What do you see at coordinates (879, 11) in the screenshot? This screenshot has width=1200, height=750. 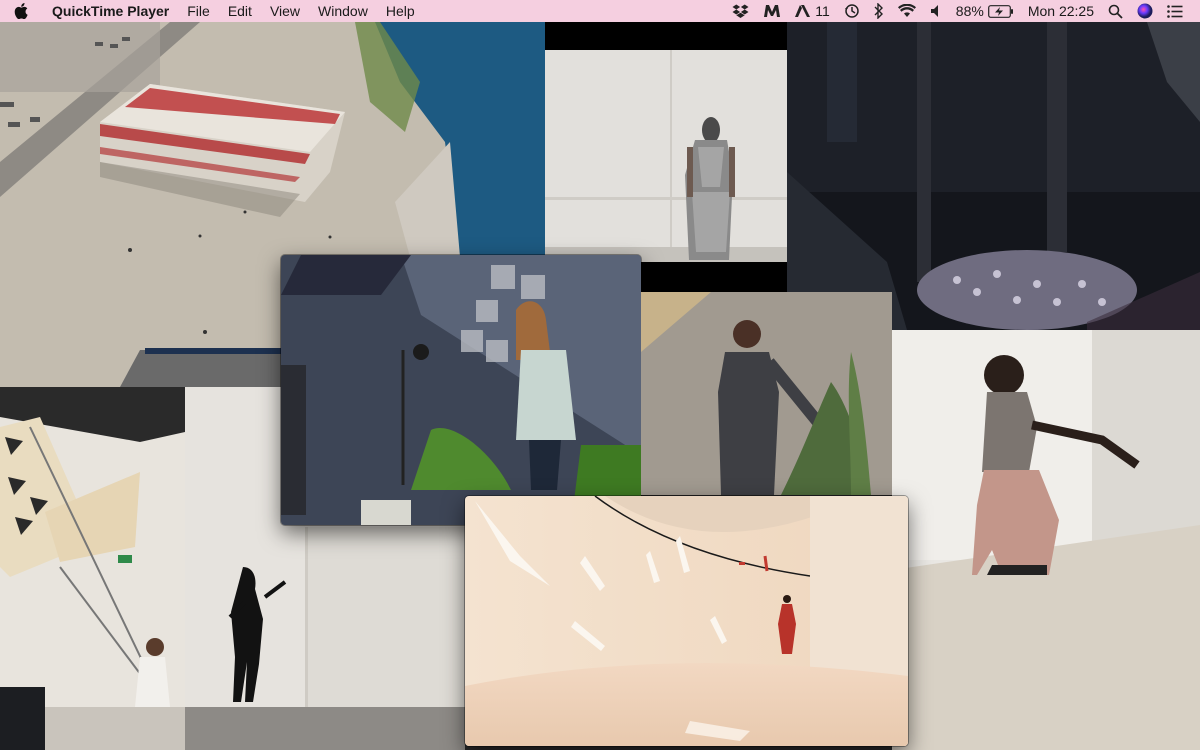 I see `bluetooth-icon` at bounding box center [879, 11].